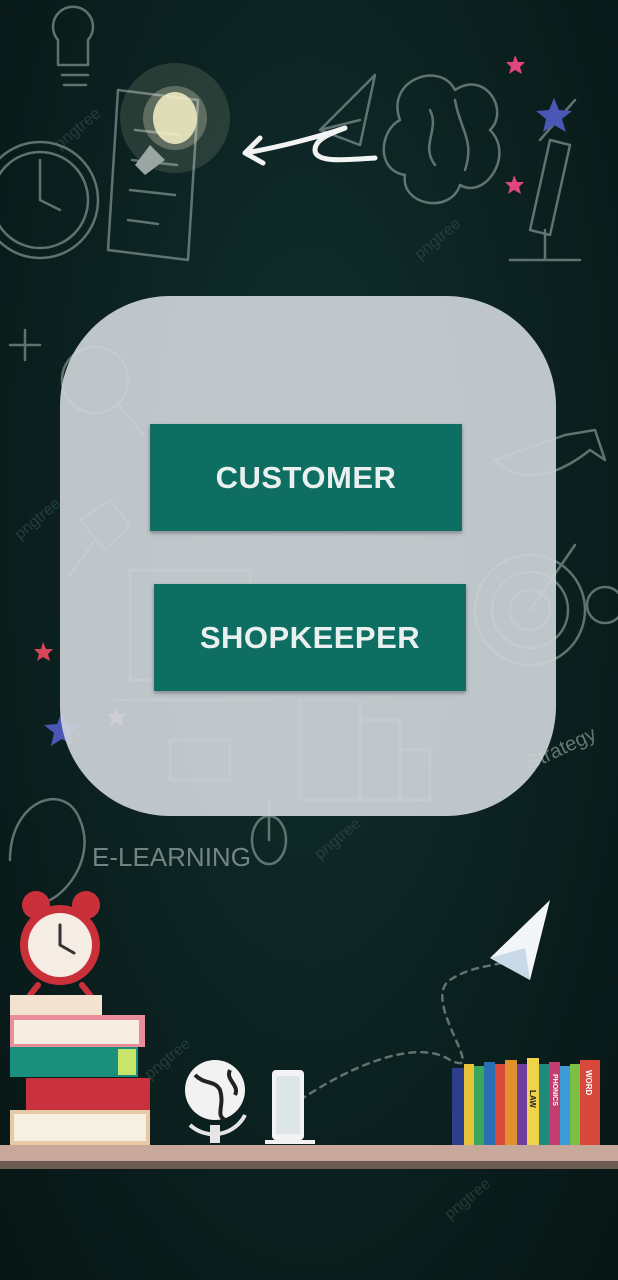 Image resolution: width=618 pixels, height=1280 pixels. Describe the element at coordinates (554, 1090) in the screenshot. I see `book-spine-text: PHONICS` at that location.